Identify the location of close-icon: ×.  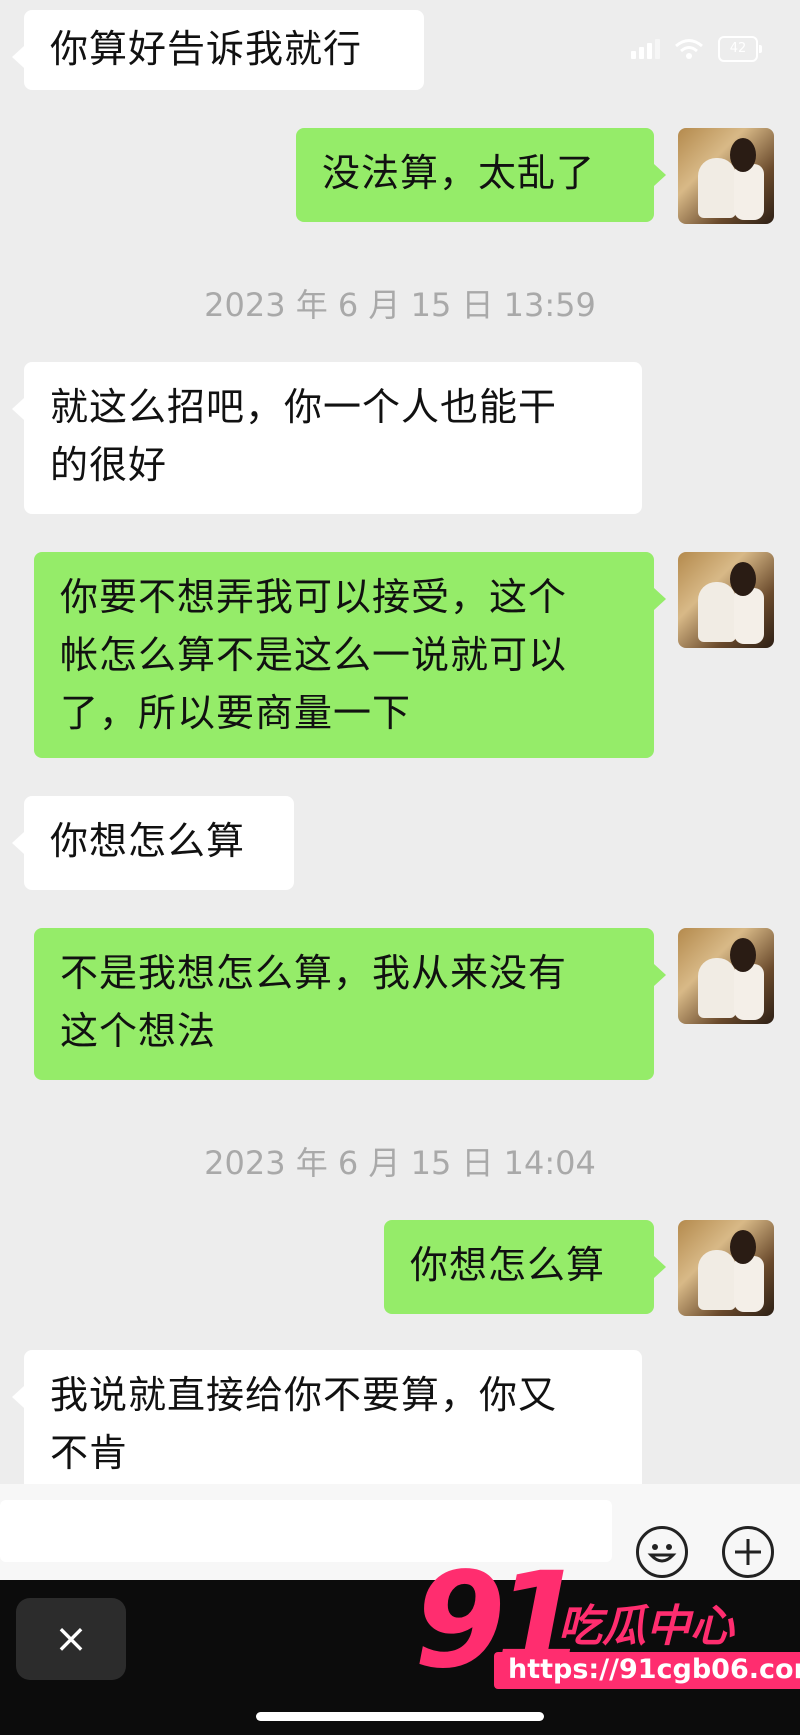
(71, 1639).